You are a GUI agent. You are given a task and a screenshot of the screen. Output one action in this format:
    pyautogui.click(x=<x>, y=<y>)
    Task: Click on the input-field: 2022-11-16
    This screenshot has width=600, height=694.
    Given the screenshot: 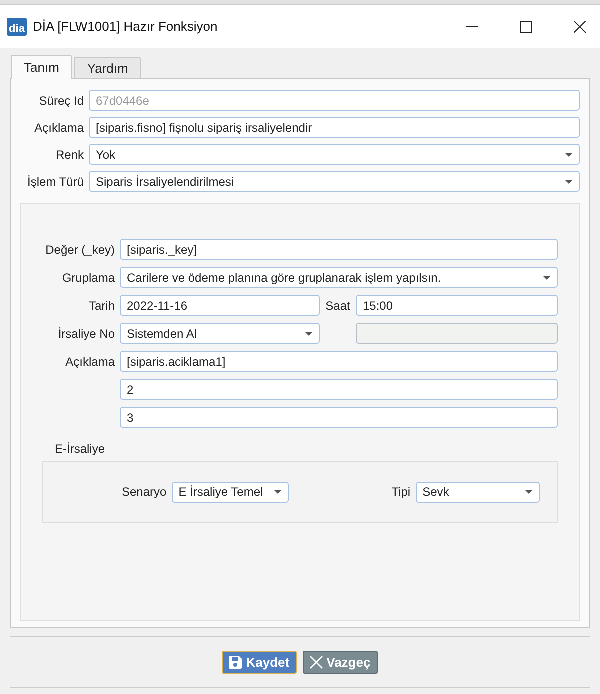 What is the action you would take?
    pyautogui.click(x=220, y=305)
    